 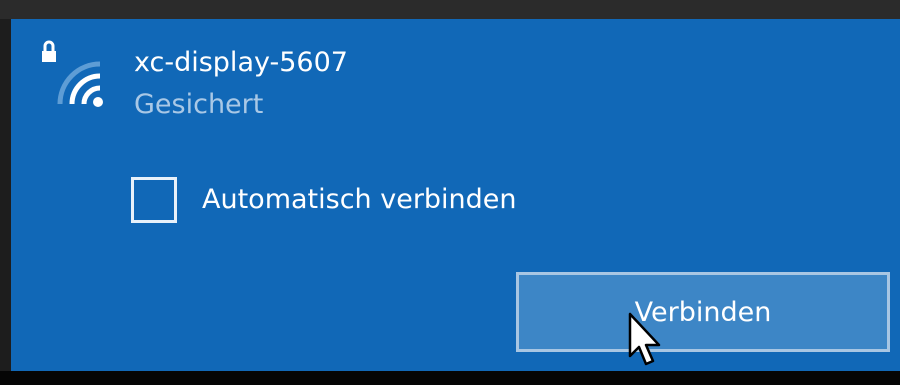 What do you see at coordinates (5, 195) in the screenshot?
I see `left-border` at bounding box center [5, 195].